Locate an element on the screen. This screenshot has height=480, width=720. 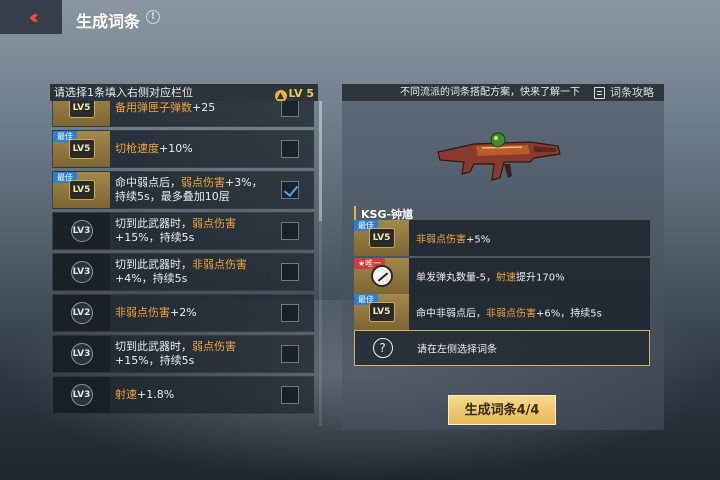
affix-slot: 最佳 LV5 命中非弱点后，非弱点伤害+6%，持续5s is located at coordinates (502, 312).